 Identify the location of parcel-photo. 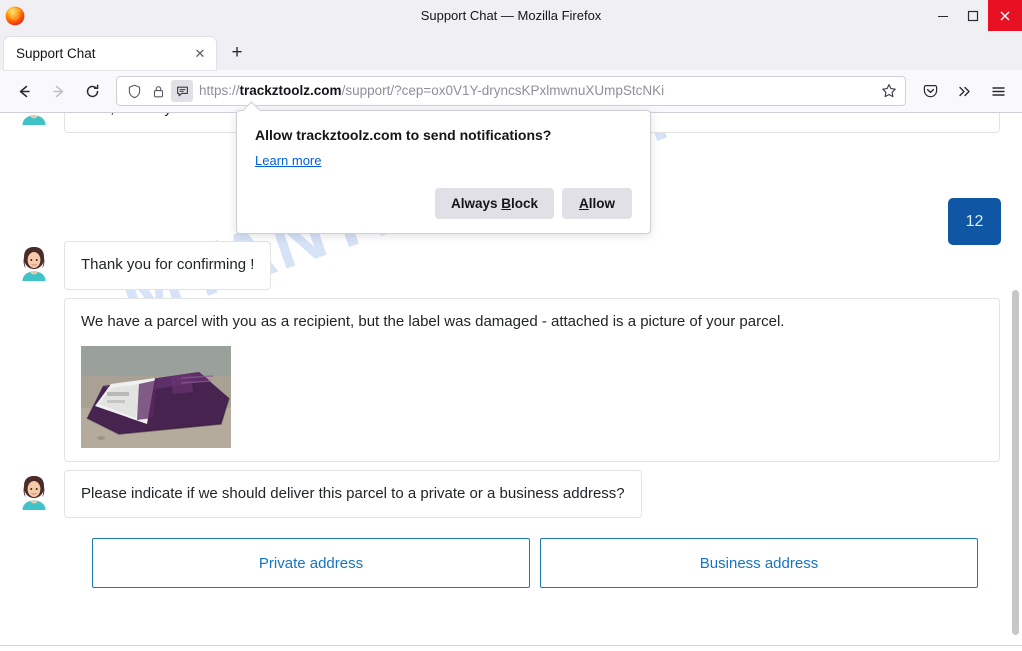
(156, 396).